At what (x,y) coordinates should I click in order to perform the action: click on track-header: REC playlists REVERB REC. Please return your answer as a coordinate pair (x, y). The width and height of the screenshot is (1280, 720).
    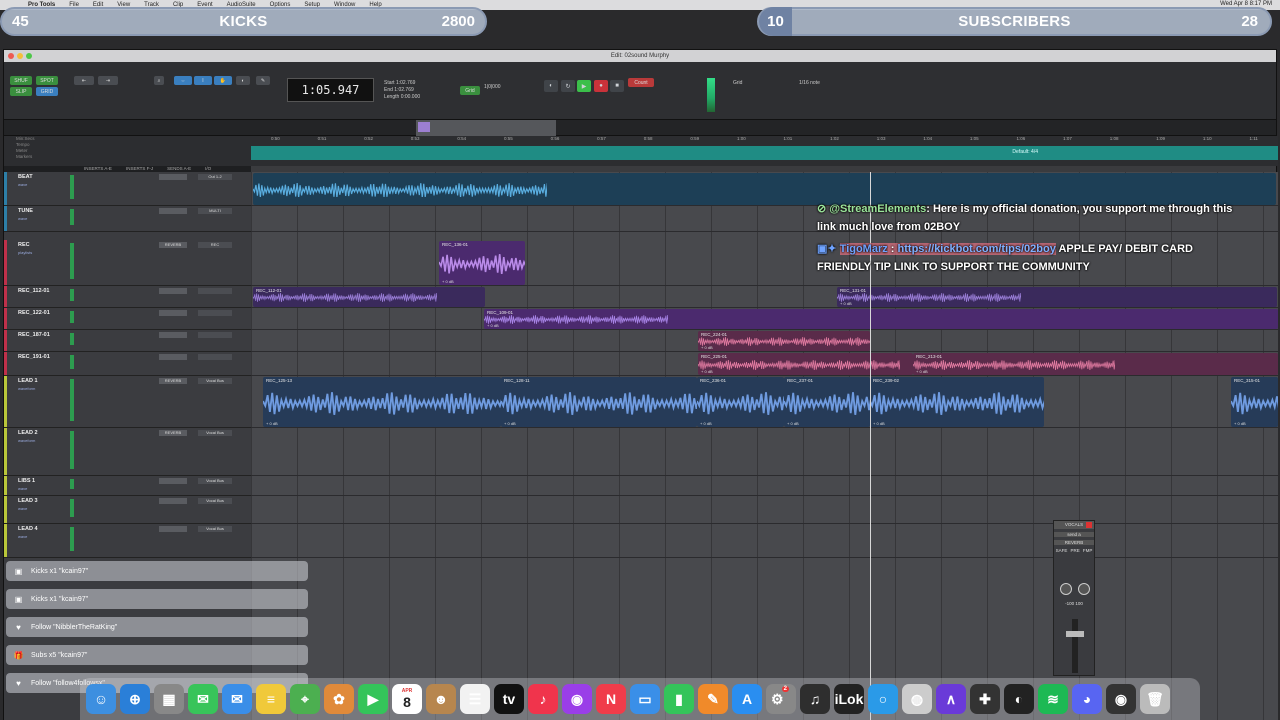
    Looking at the image, I should click on (127, 263).